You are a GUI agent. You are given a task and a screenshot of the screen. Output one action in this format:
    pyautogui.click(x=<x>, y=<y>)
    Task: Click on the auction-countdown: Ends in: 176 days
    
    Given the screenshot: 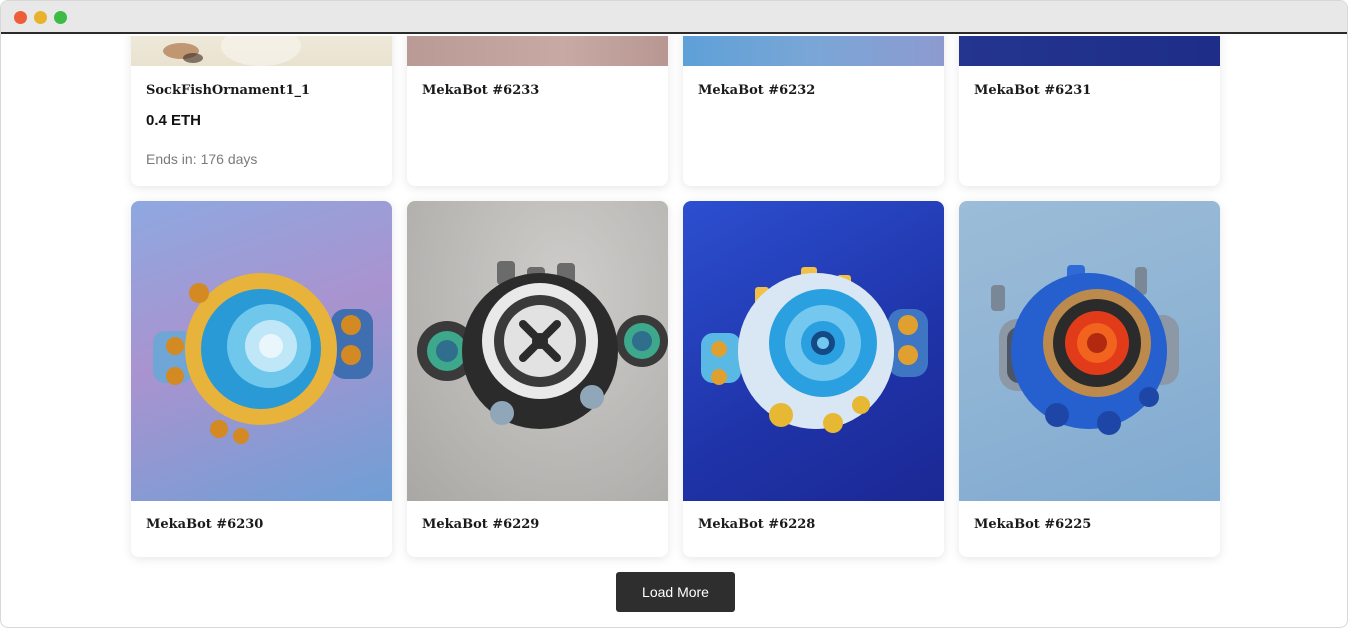 What is the action you would take?
    pyautogui.click(x=201, y=159)
    